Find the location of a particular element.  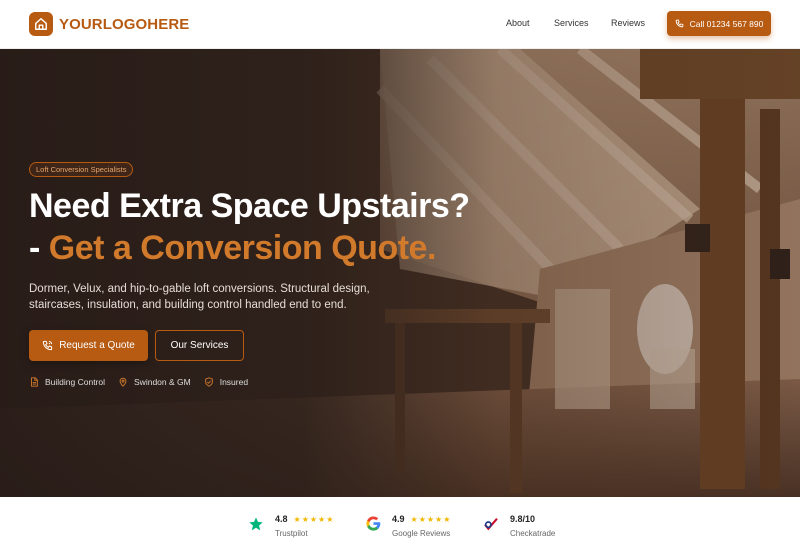

logo-text: YOURLOGOHERE is located at coordinates (124, 24).